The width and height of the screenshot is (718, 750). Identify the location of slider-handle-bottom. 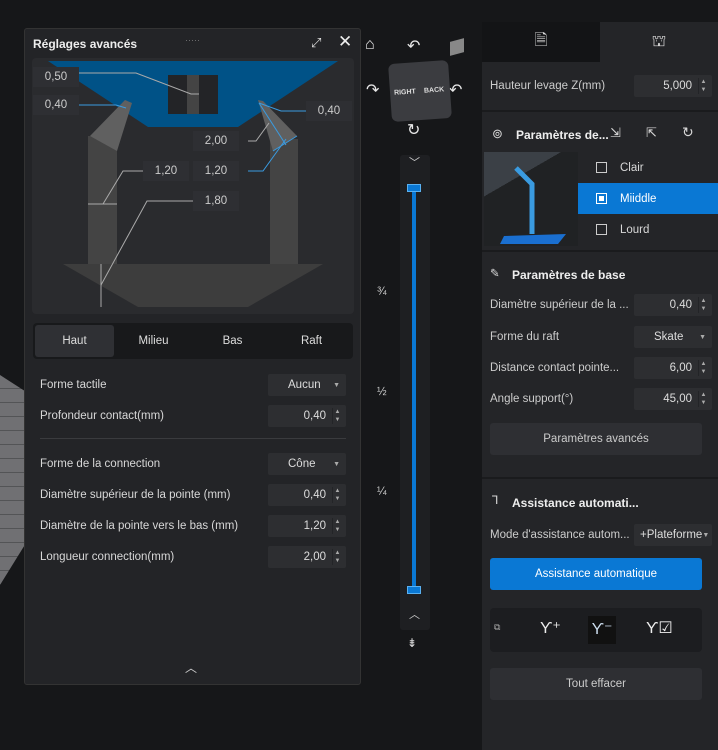
(414, 590).